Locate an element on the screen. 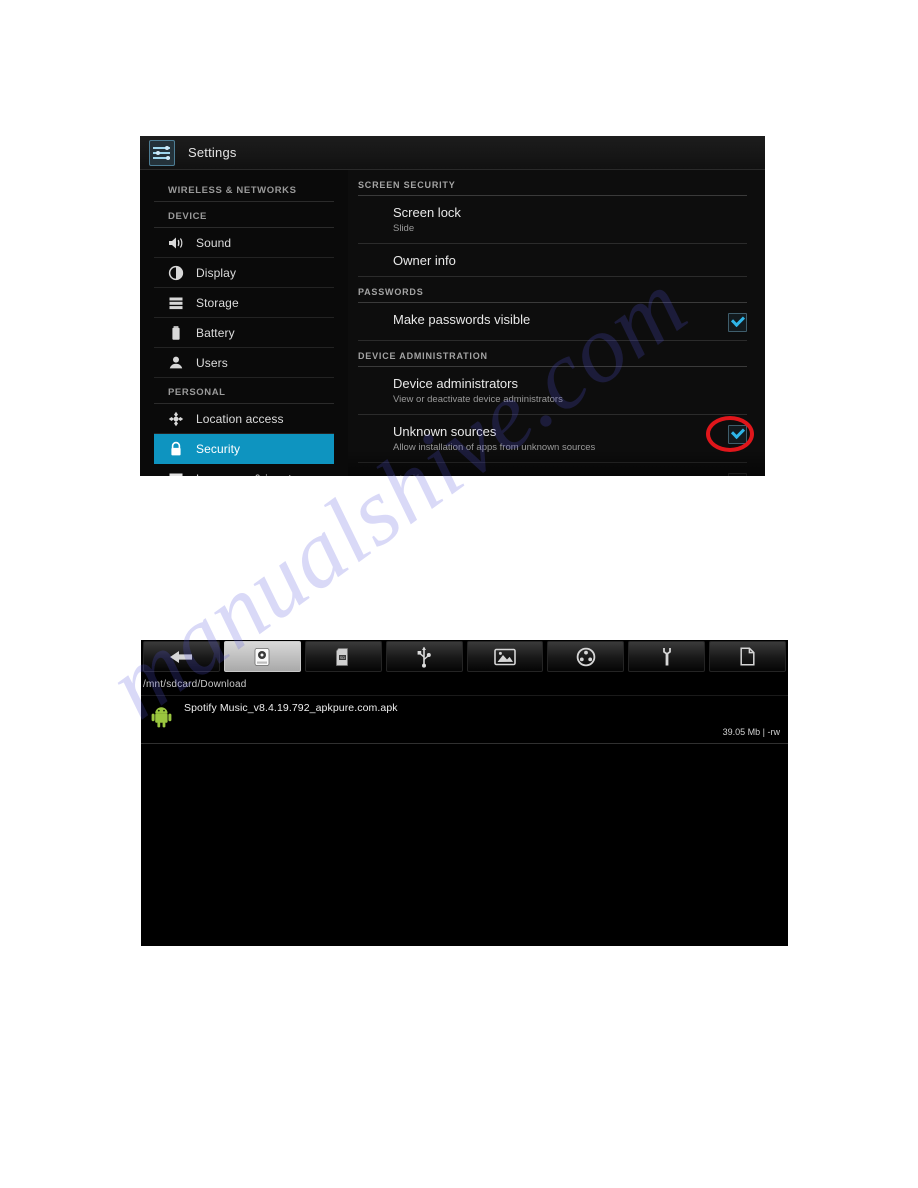  pref-texts: Make passwords visible is located at coordinates (461, 319).